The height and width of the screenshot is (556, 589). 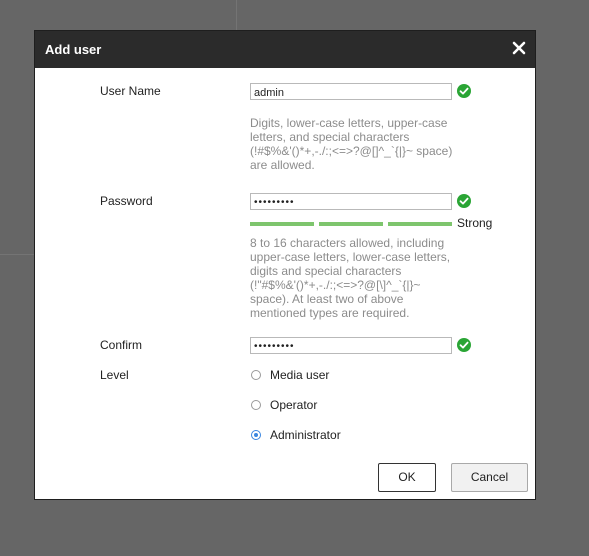 I want to click on user-name-field, so click(x=351, y=91).